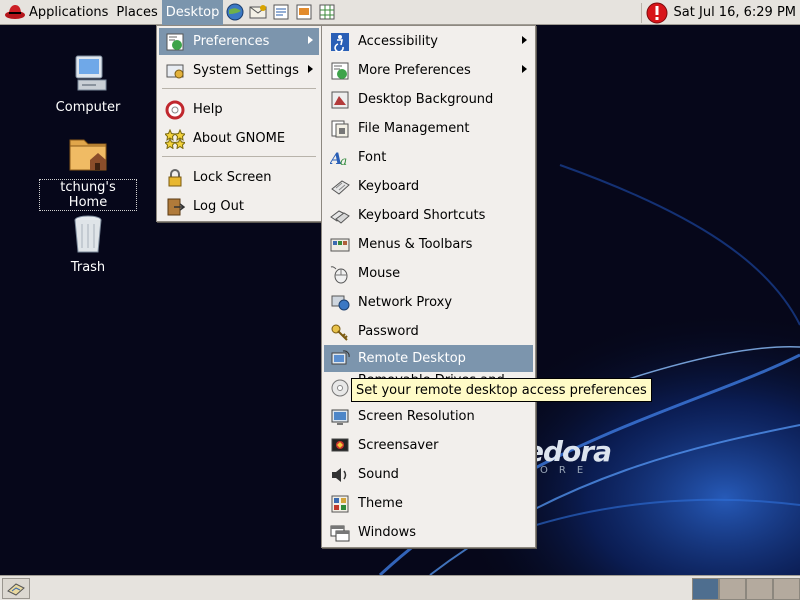 This screenshot has width=800, height=600. I want to click on menu-item-about-gnome: About GNOME, so click(239, 138).